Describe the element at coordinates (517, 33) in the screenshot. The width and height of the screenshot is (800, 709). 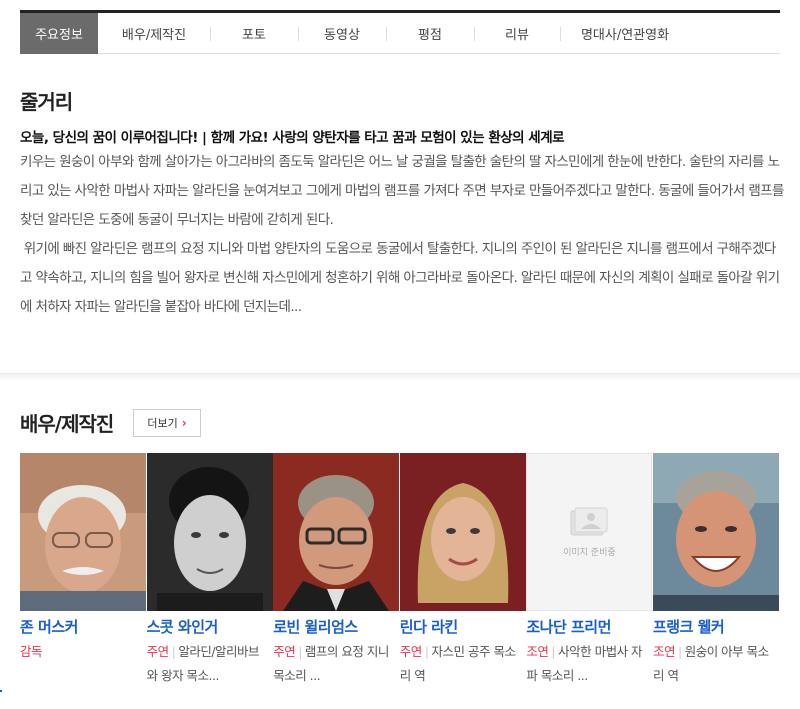
I see `tab-reviews: 리뷰` at that location.